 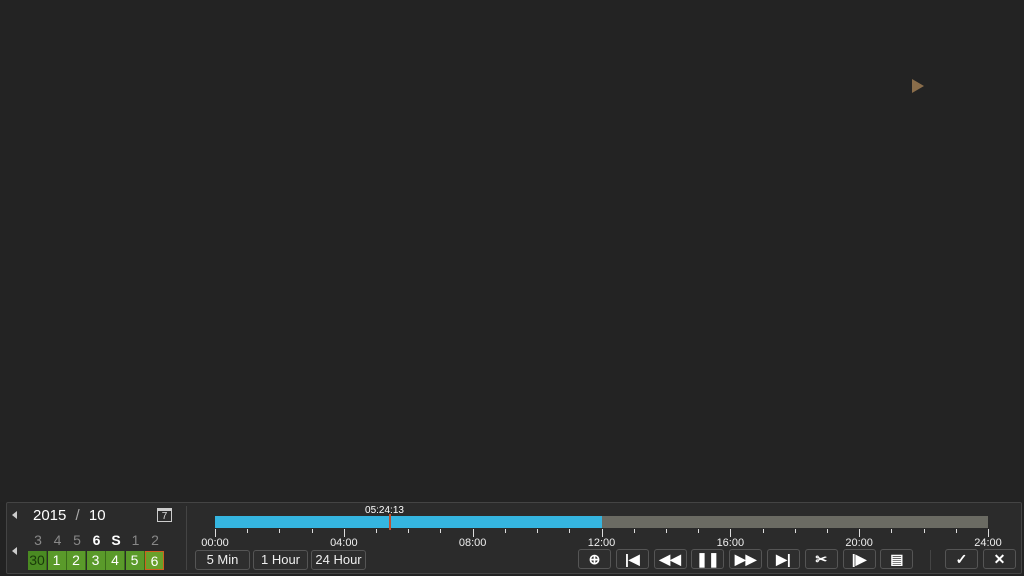 I want to click on year-month: 2015 / 10, so click(x=69, y=515).